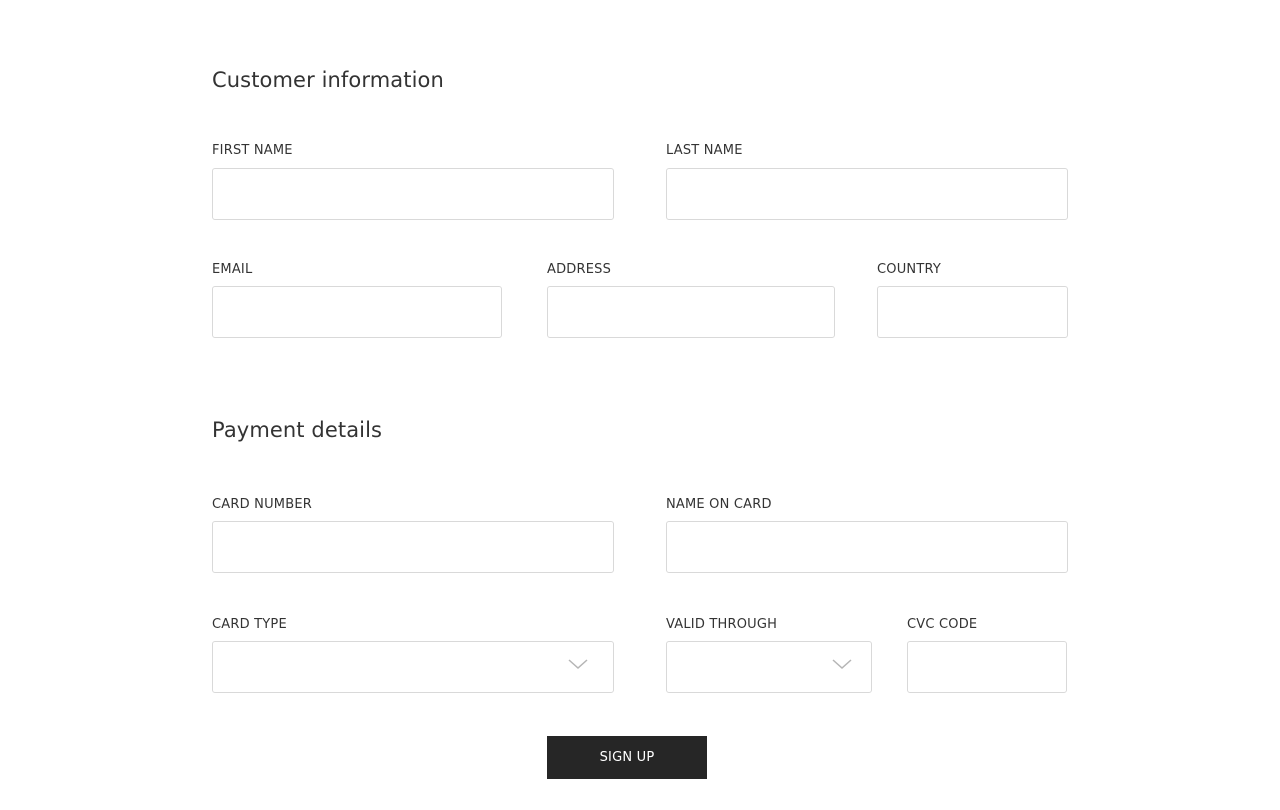 The height and width of the screenshot is (810, 1280). Describe the element at coordinates (297, 430) in the screenshot. I see `payment-details-heading: Payment details` at that location.